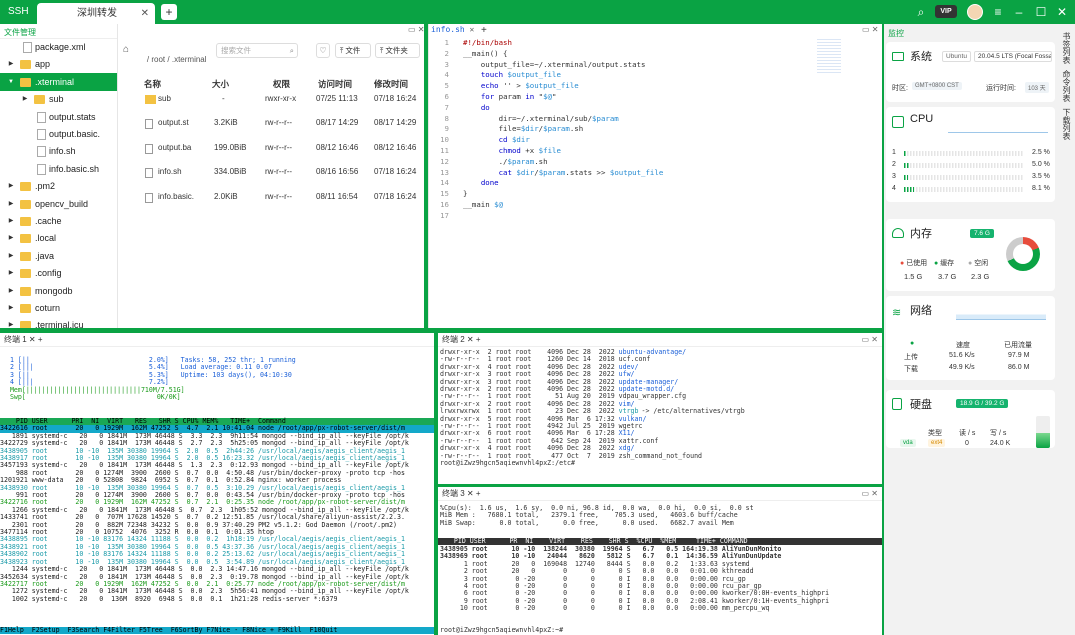 Image resolution: width=1075 pixels, height=635 pixels. What do you see at coordinates (655, 97) in the screenshot?
I see `code-line: 6 for param in "$@"` at bounding box center [655, 97].